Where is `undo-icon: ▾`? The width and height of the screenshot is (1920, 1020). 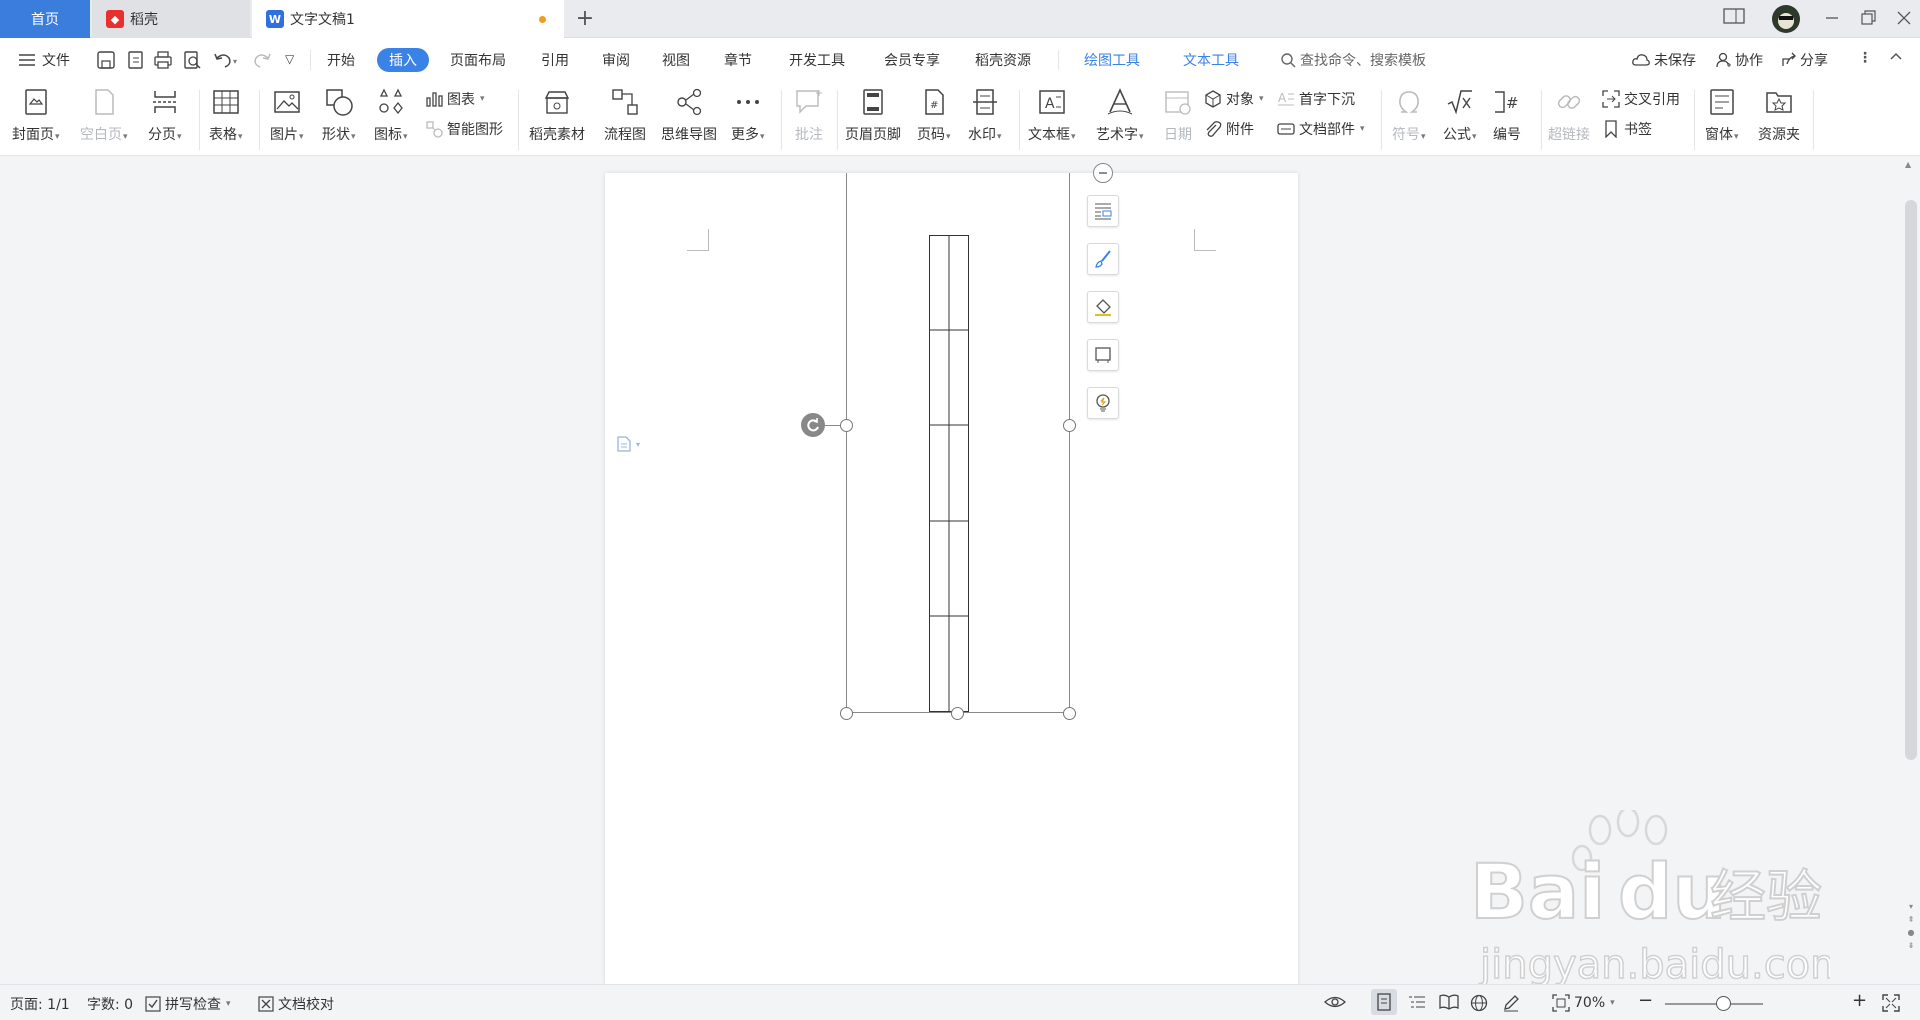 undo-icon: ▾ is located at coordinates (226, 62).